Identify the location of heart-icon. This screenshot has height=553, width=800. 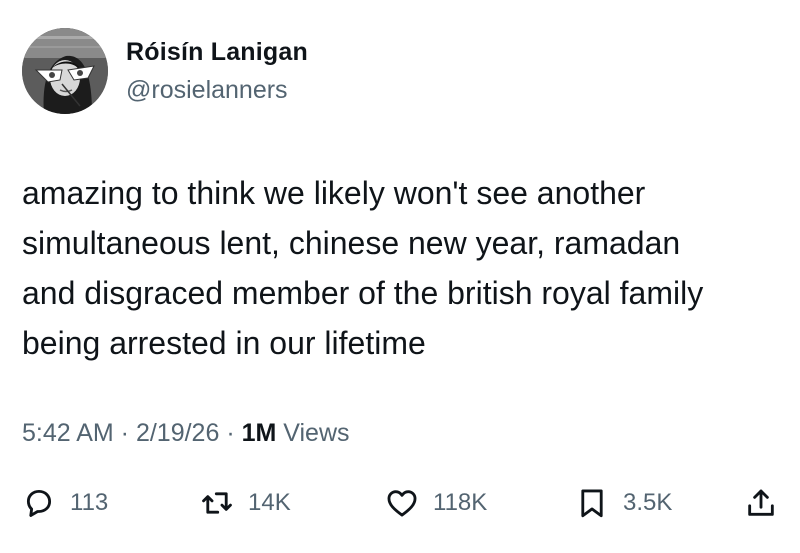
(402, 503).